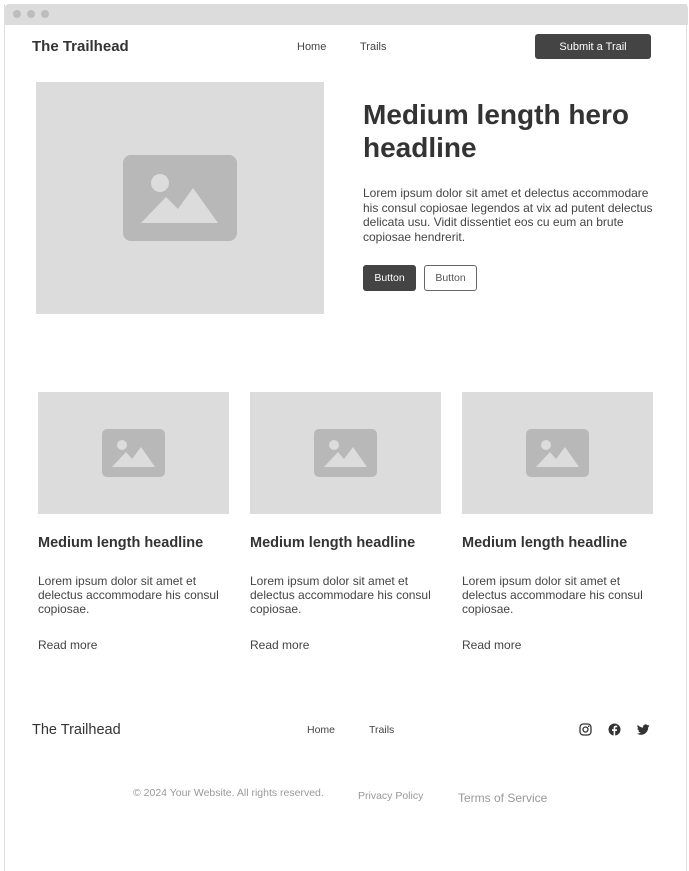  I want to click on terms-of-service-link: Terms of Service, so click(502, 798).